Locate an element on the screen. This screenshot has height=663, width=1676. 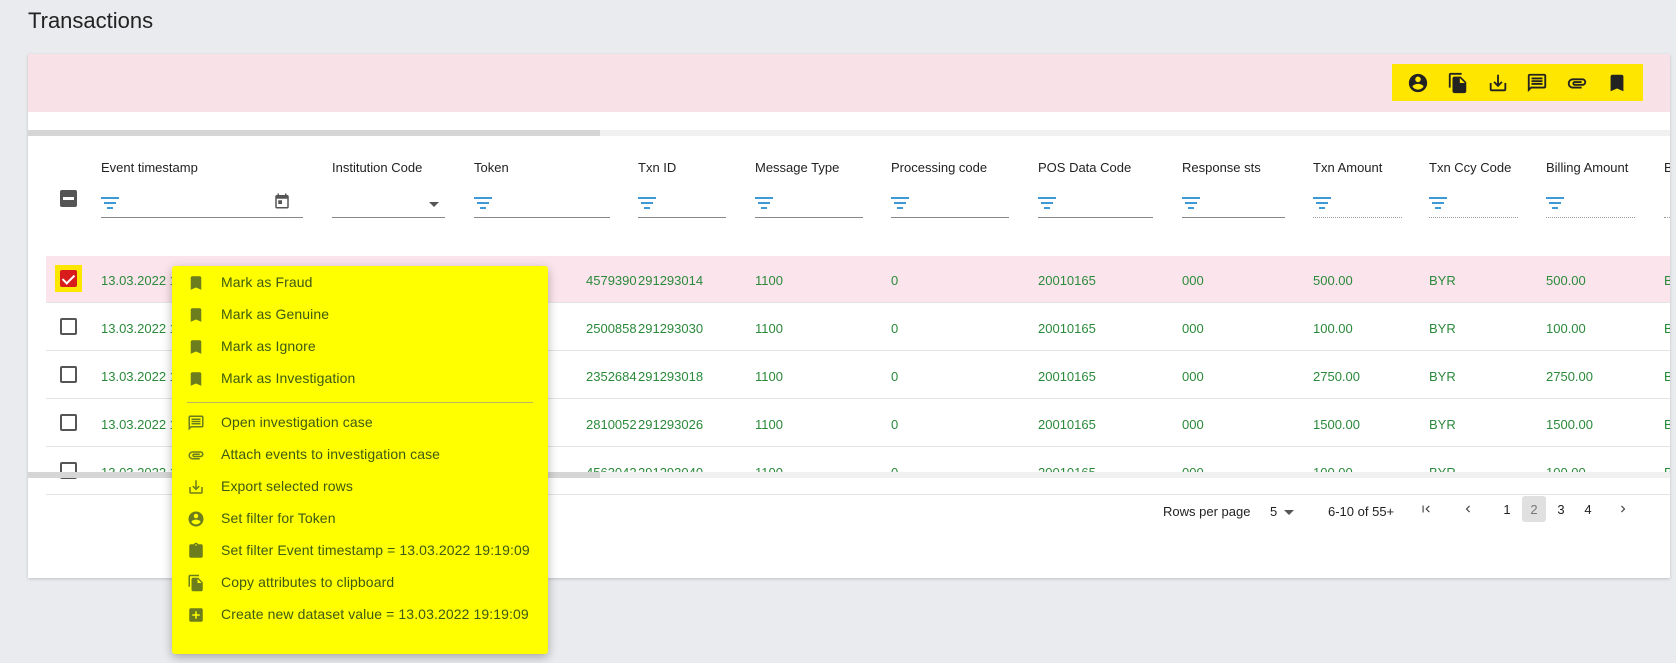
col-header-txn-ccy-code: Txn Ccy Code is located at coordinates (1470, 167).